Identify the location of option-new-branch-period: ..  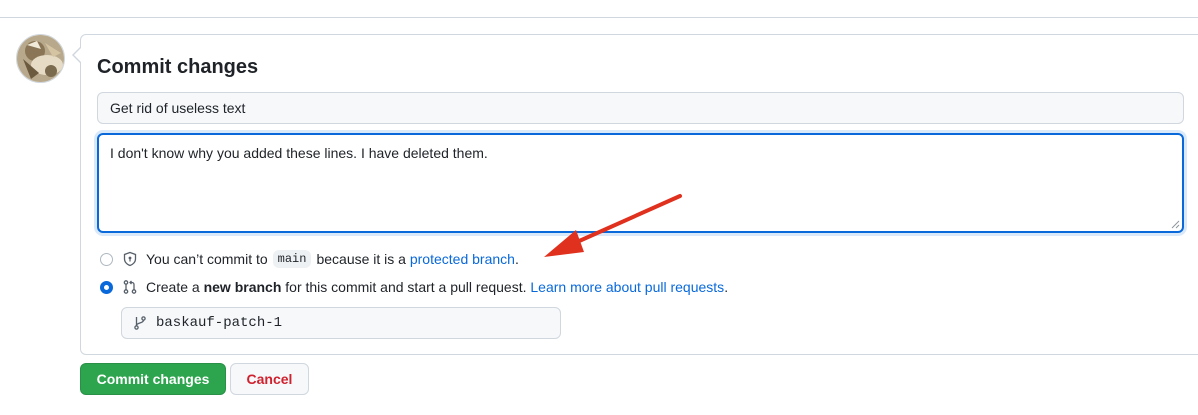
(726, 287).